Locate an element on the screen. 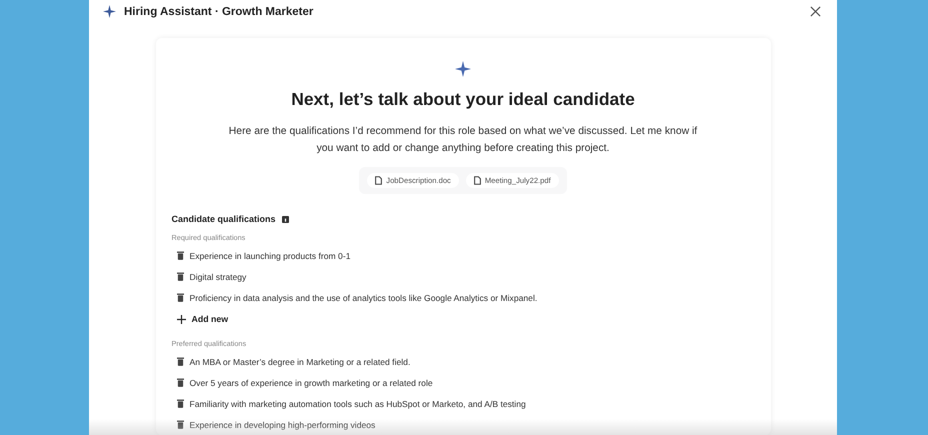 This screenshot has width=928, height=435. close-icon is located at coordinates (815, 11).